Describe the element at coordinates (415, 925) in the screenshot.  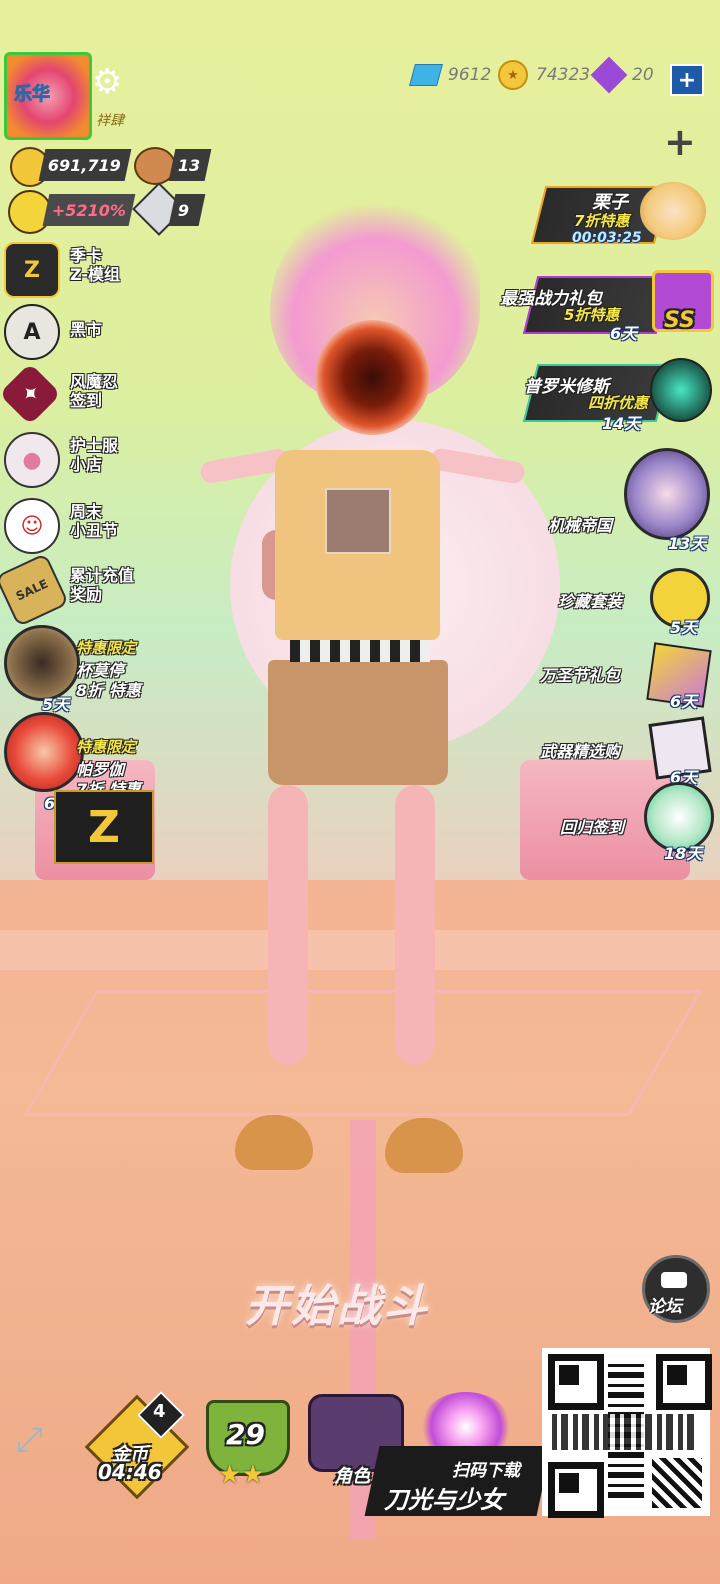
I see `character-leg-right` at that location.